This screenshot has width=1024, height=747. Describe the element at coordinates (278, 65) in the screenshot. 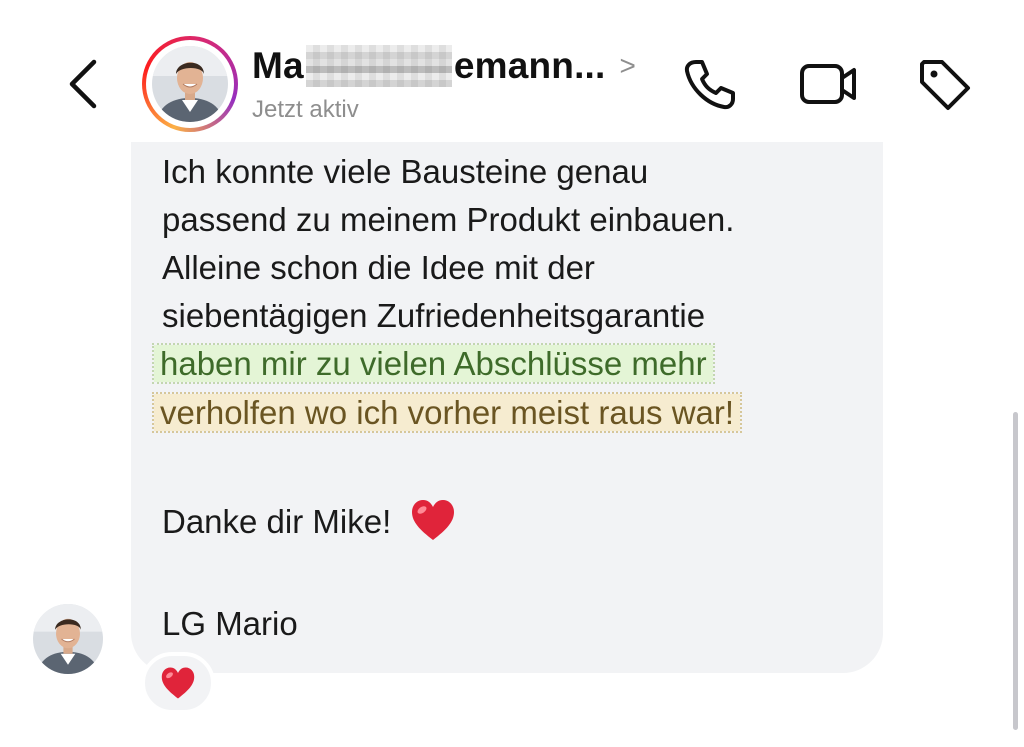

I see `contact-name-start: Ma` at that location.